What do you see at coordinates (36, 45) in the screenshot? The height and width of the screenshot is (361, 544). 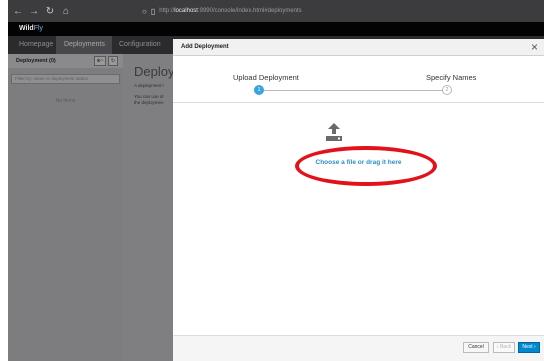 I see `nav-homepage: Homepage` at bounding box center [36, 45].